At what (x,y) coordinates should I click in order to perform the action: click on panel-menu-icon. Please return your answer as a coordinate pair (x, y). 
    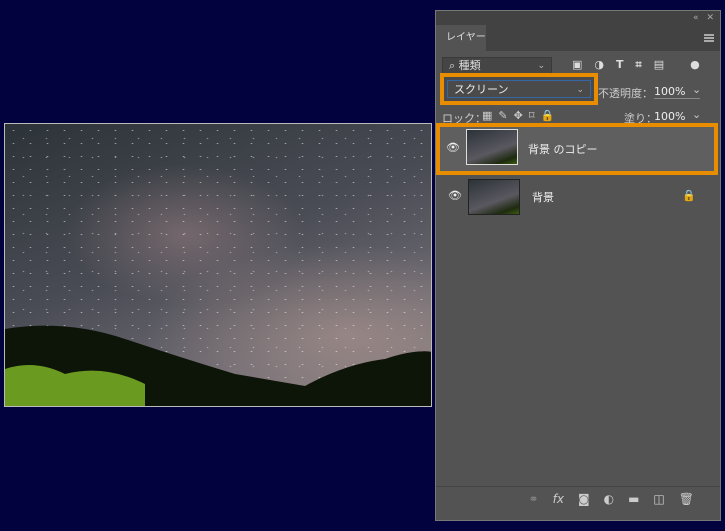
    Looking at the image, I should click on (709, 38).